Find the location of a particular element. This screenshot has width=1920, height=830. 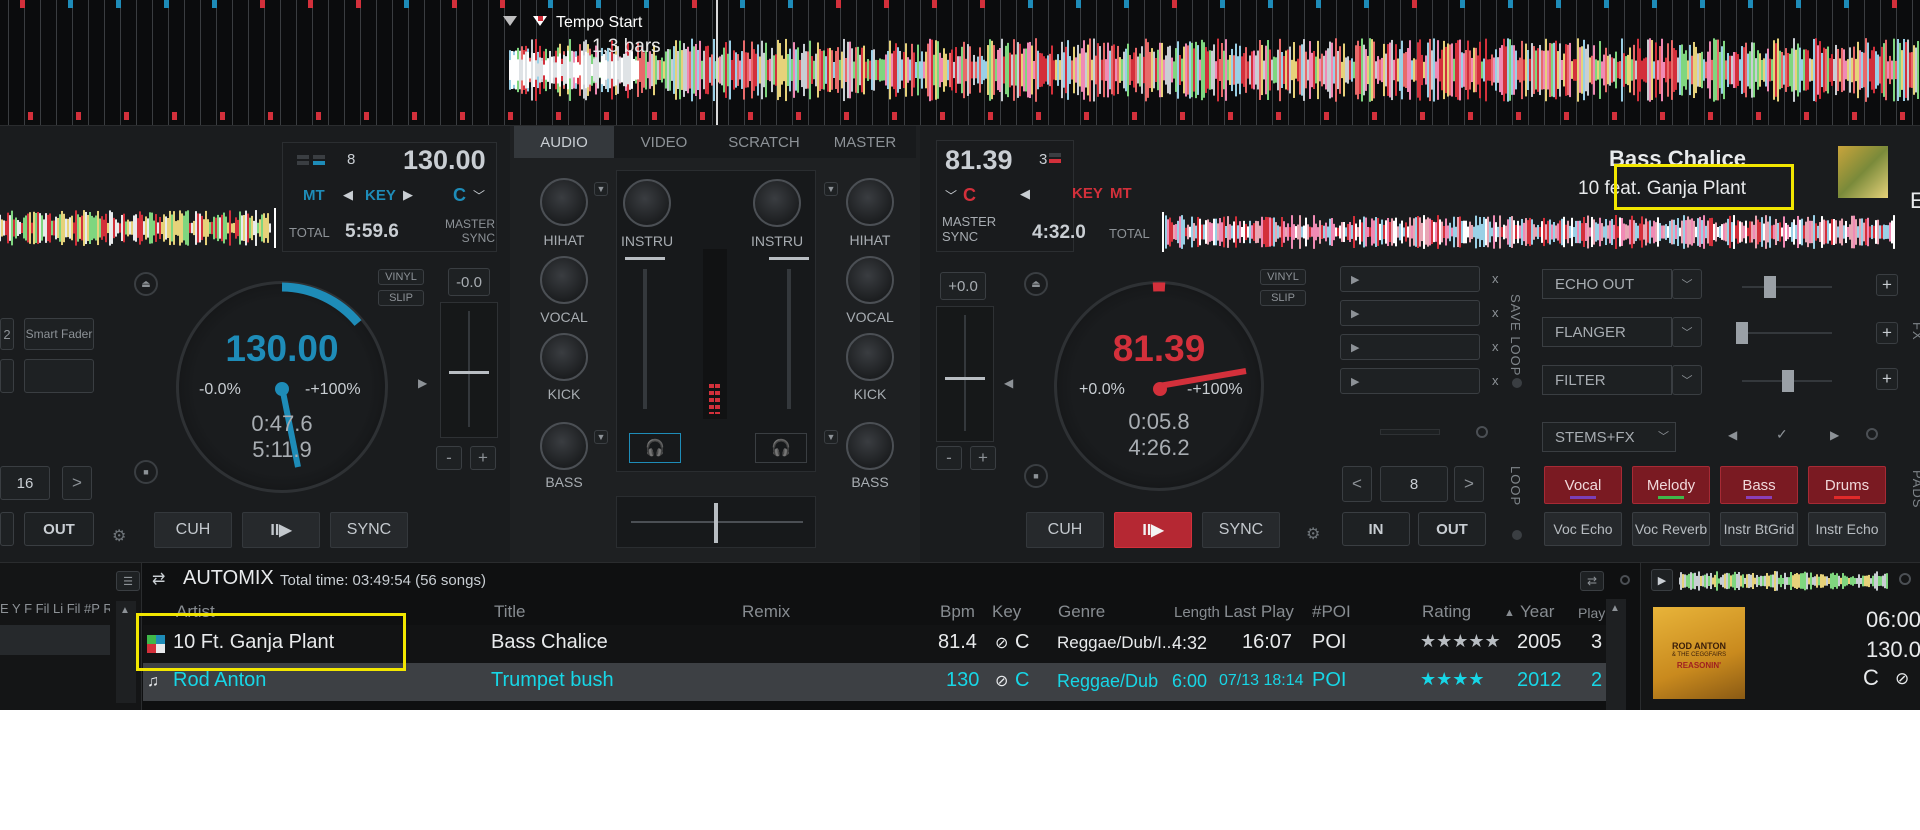

right-deck-key-value: C is located at coordinates (969, 195).